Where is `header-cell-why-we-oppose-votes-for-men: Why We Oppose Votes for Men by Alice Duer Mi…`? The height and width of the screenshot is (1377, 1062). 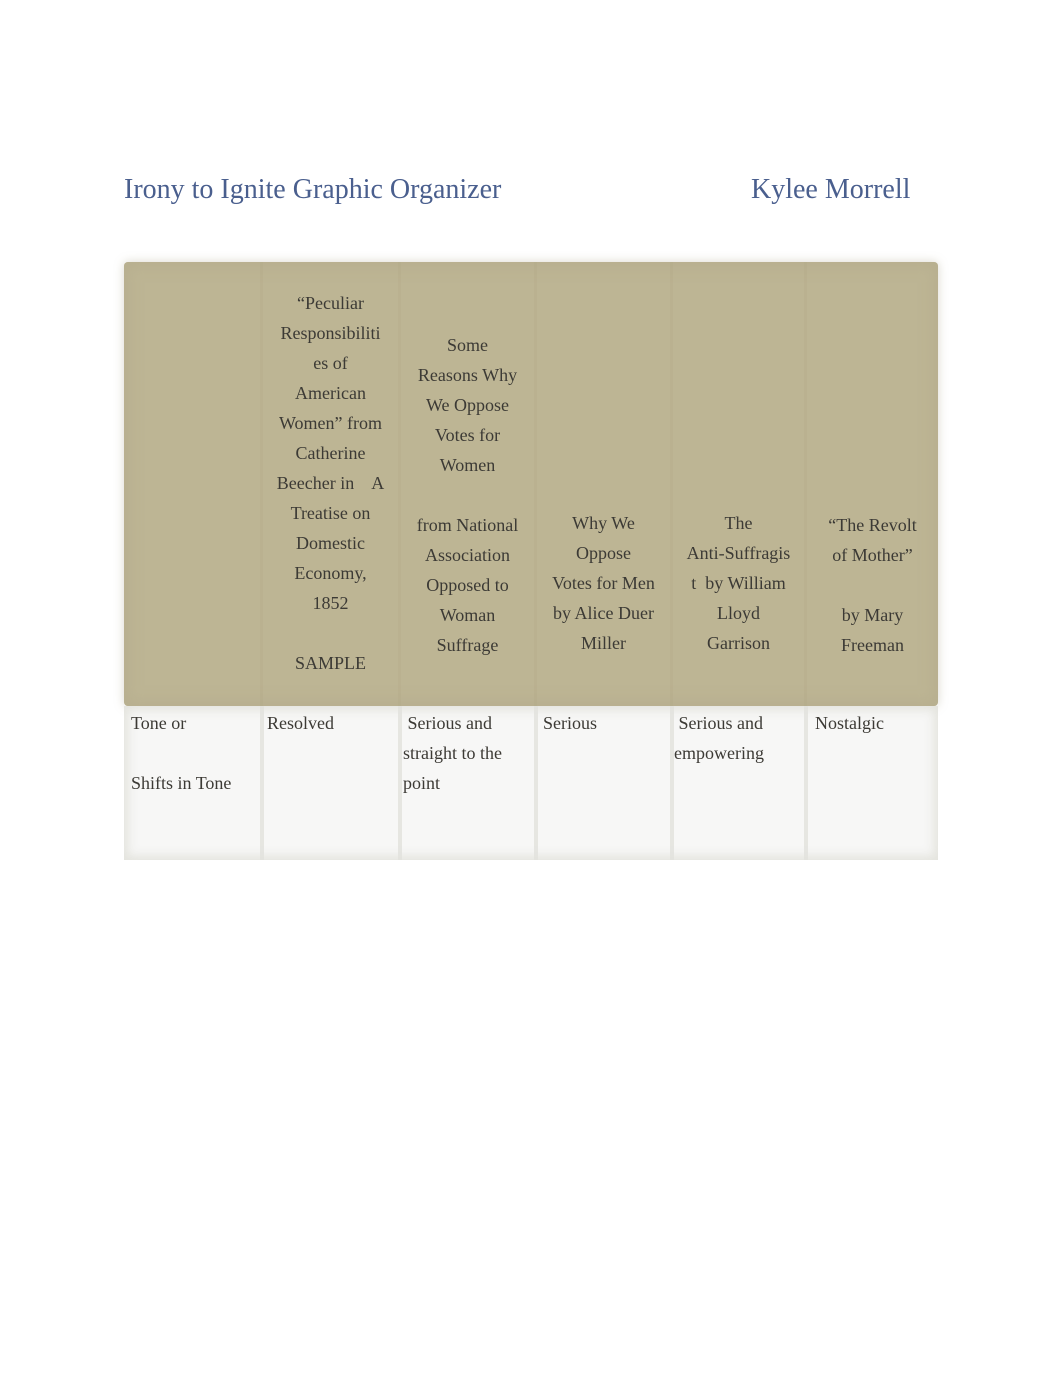
header-cell-why-we-oppose-votes-for-men: Why We Oppose Votes for Men by Alice Duer Mi… is located at coordinates (602, 484).